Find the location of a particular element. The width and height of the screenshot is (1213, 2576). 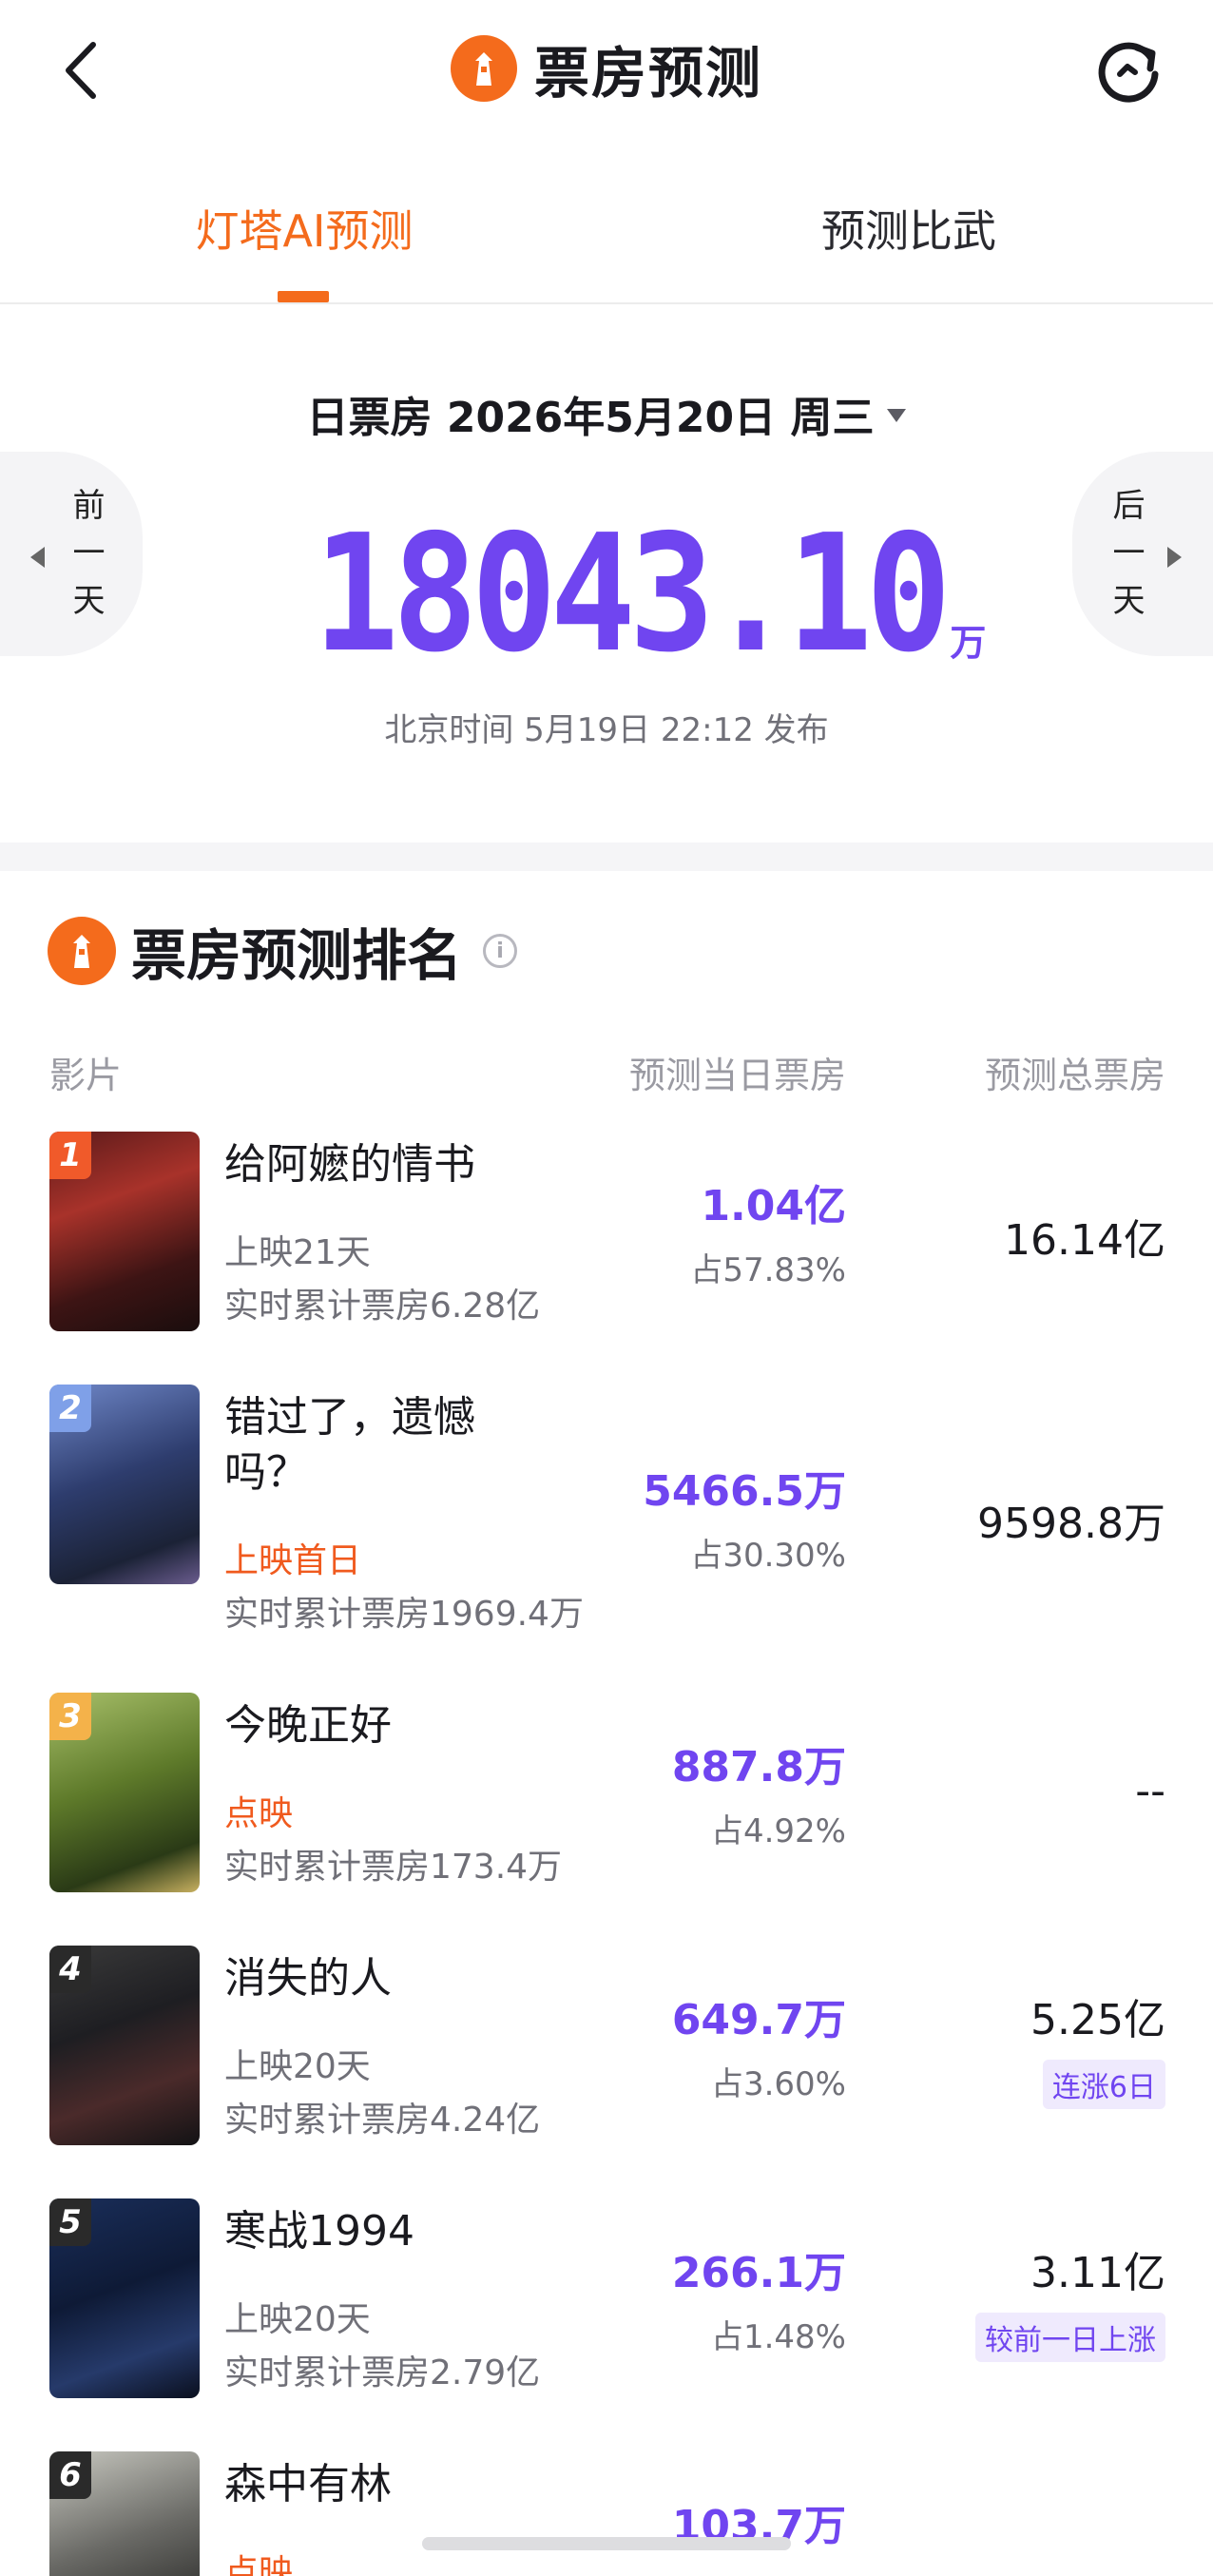

box-office-value: 18043.10 is located at coordinates (632, 594).